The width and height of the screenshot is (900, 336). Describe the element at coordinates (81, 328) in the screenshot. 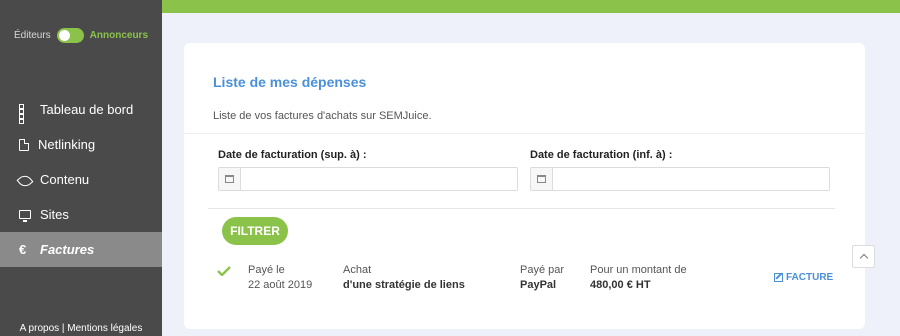

I see `footer-links: A propos | Mentions légales` at that location.